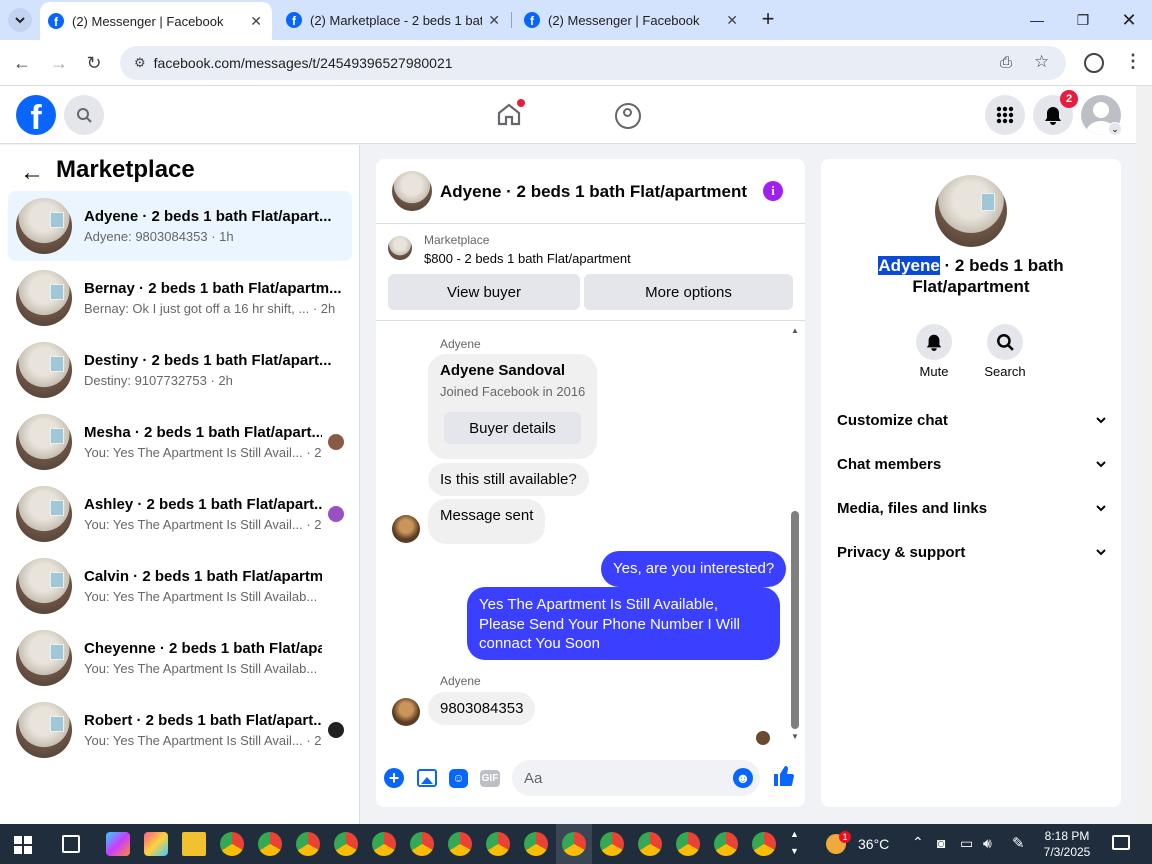  Describe the element at coordinates (394, 20) in the screenshot. I see `tab-marketplace: f (2) Marketplace - 2 beds 1 bath ✕` at that location.